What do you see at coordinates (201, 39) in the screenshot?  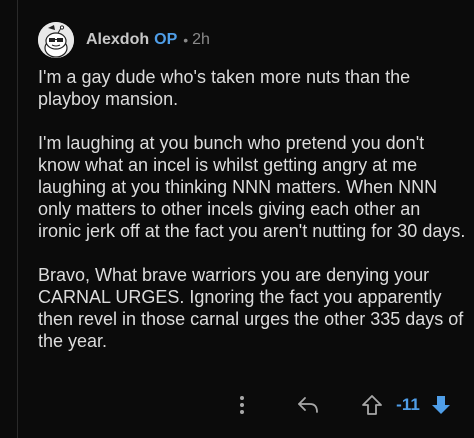 I see `comment-age: 2h` at bounding box center [201, 39].